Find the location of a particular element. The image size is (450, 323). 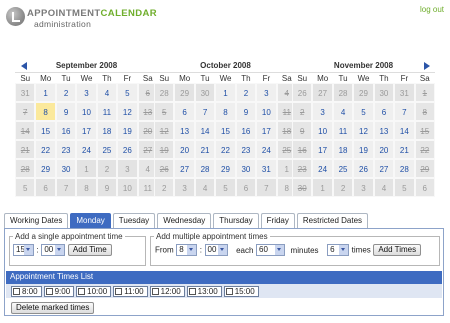

logout-link: log out is located at coordinates (432, 9).